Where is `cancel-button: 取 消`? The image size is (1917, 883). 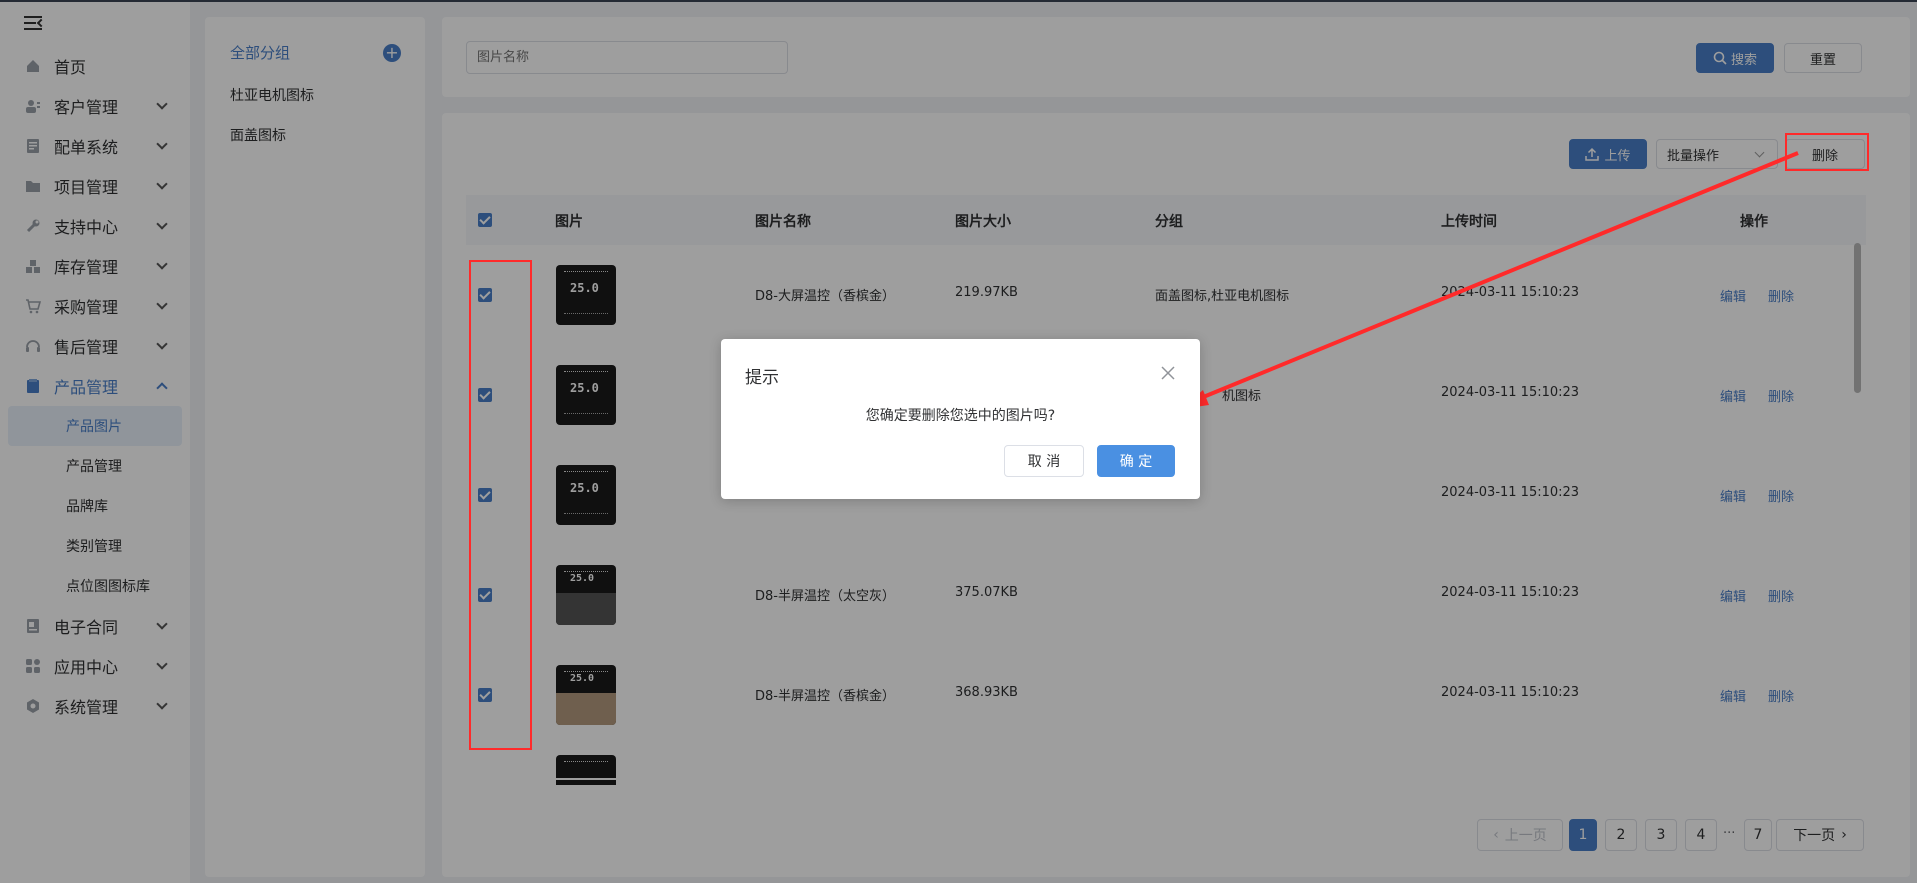
cancel-button: 取 消 is located at coordinates (1044, 461).